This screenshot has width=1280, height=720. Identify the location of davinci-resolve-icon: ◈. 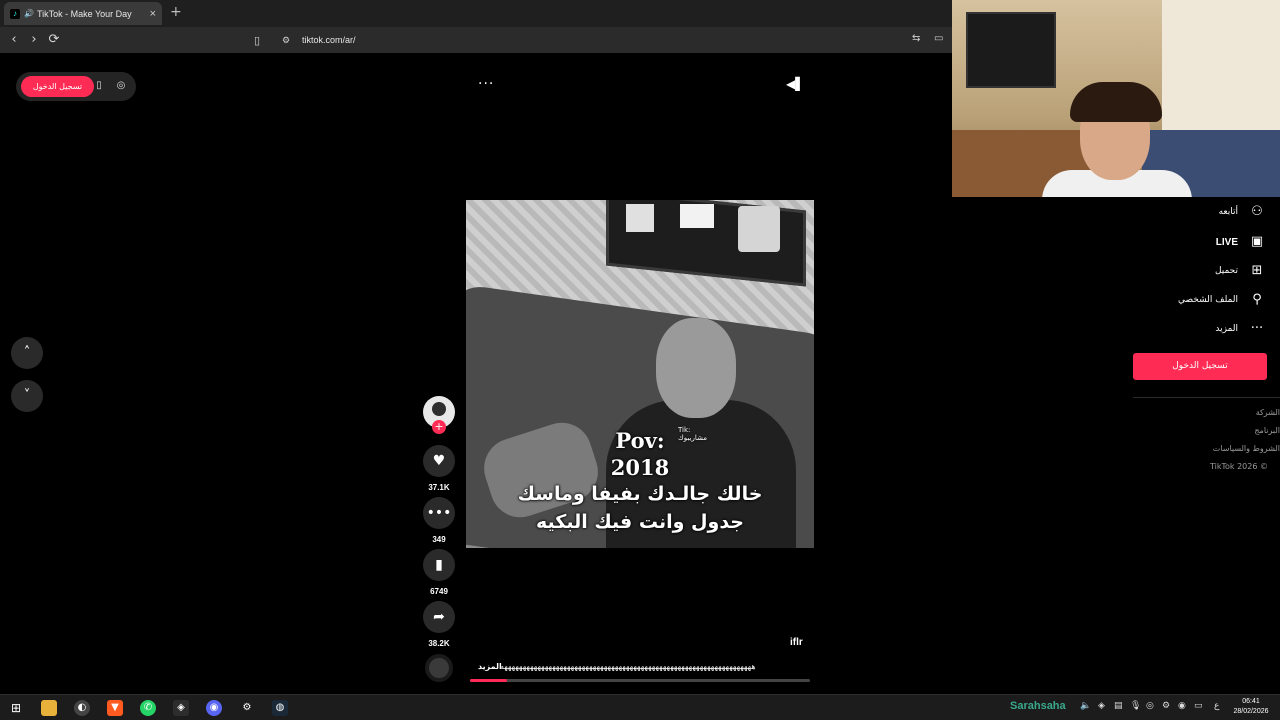
(181, 708).